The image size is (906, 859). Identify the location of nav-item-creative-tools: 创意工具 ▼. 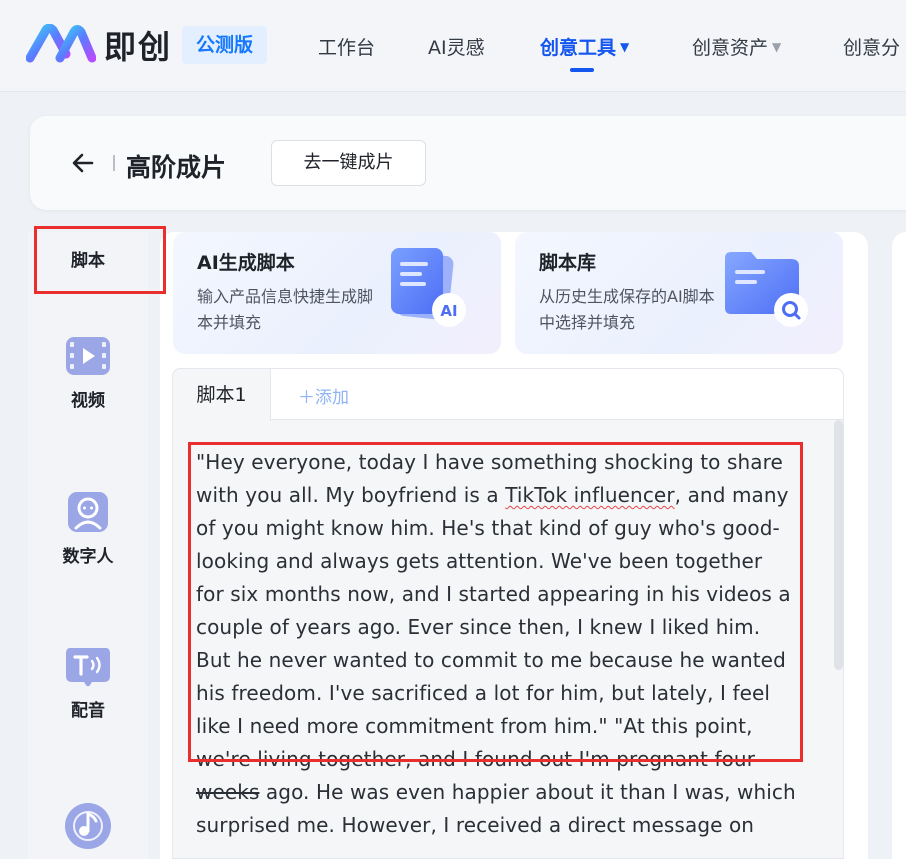
(584, 46).